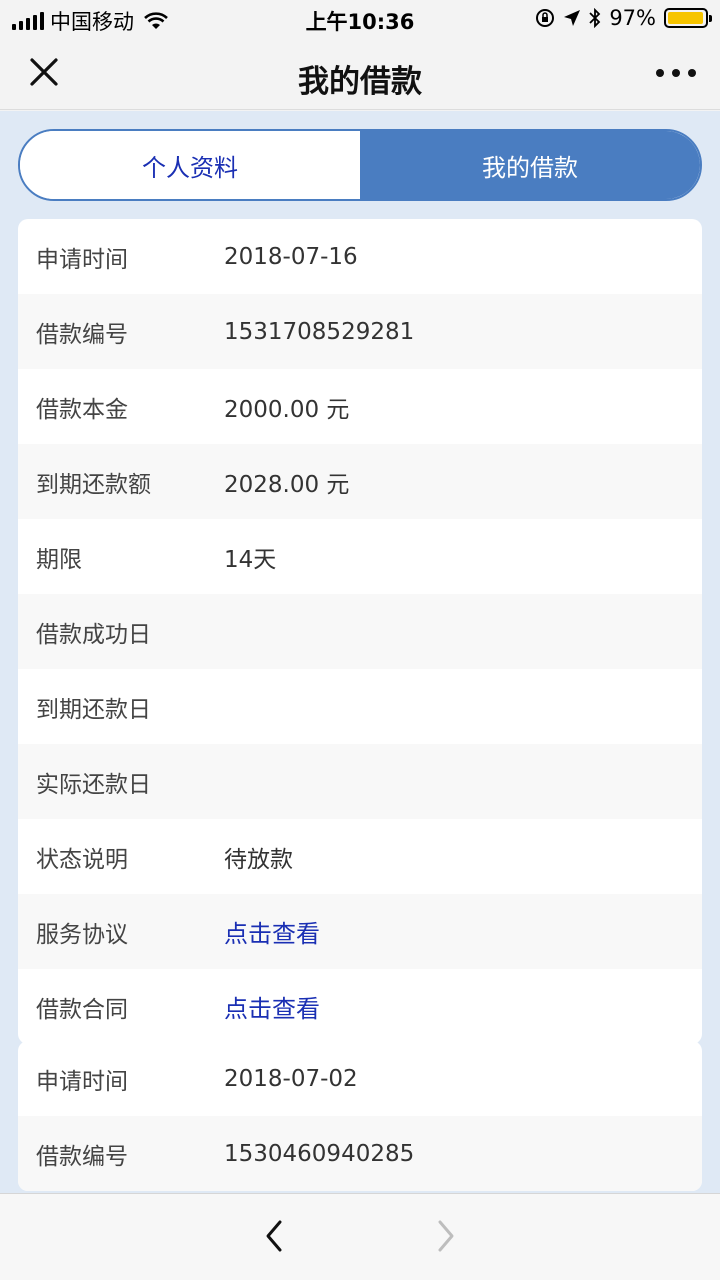 This screenshot has width=720, height=1280. I want to click on table-row: 借款编号 1531708529281, so click(360, 331).